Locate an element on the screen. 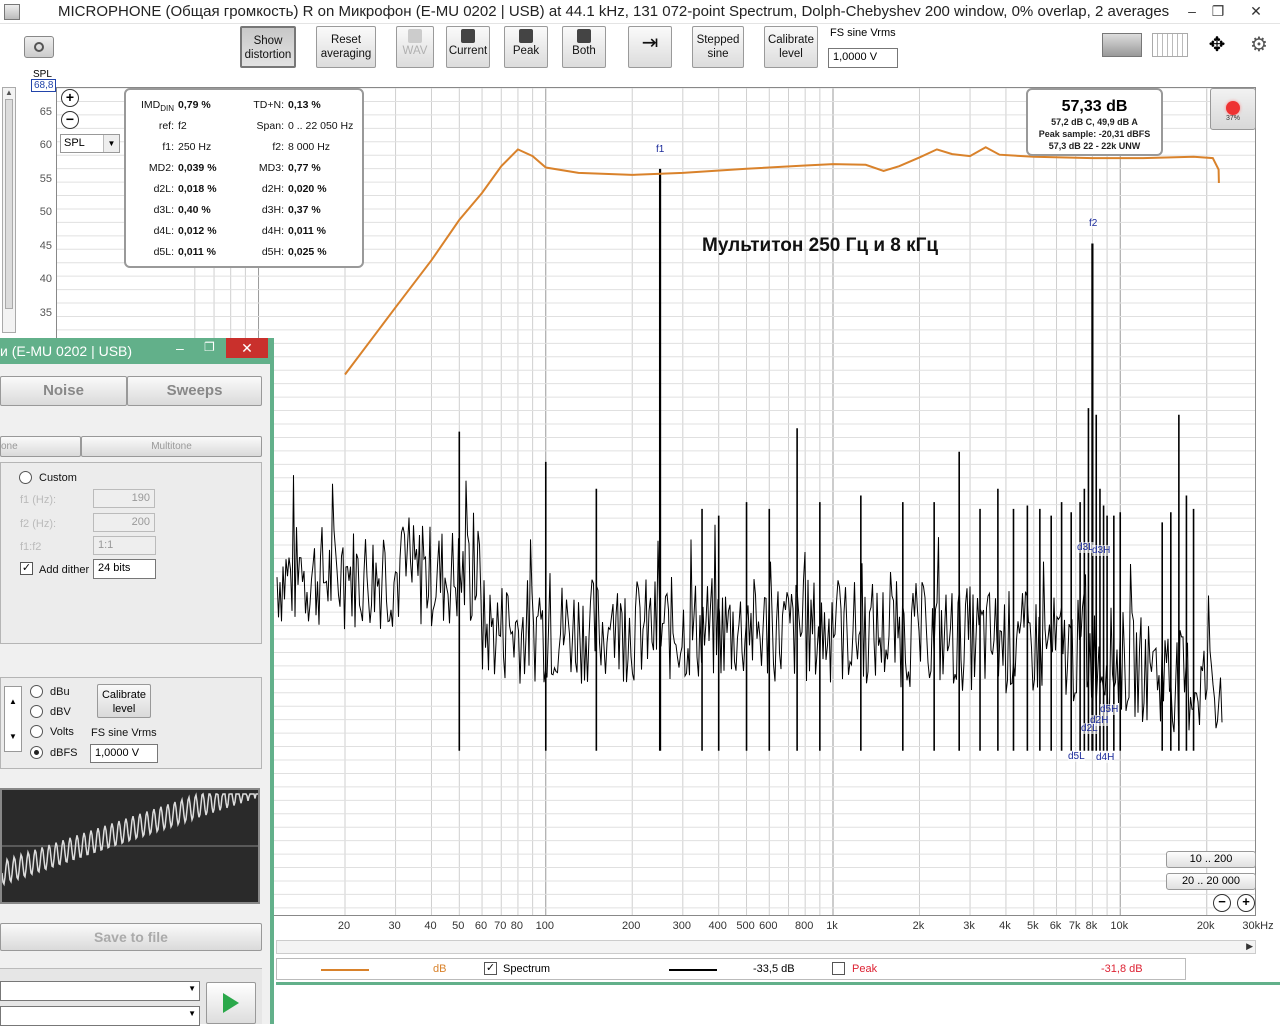 Image resolution: width=1280 pixels, height=1026 pixels. ratio-label: f1:f2 is located at coordinates (31, 547).